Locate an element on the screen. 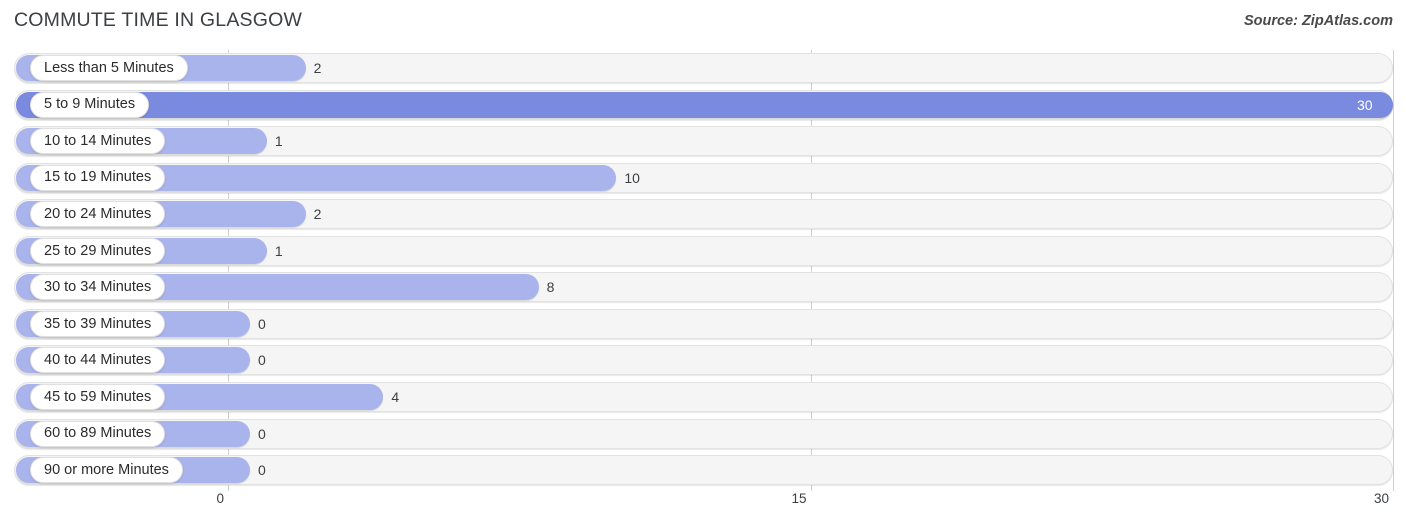 The width and height of the screenshot is (1406, 523). bar-category-label: 15 to 19 Minutes is located at coordinates (98, 177).